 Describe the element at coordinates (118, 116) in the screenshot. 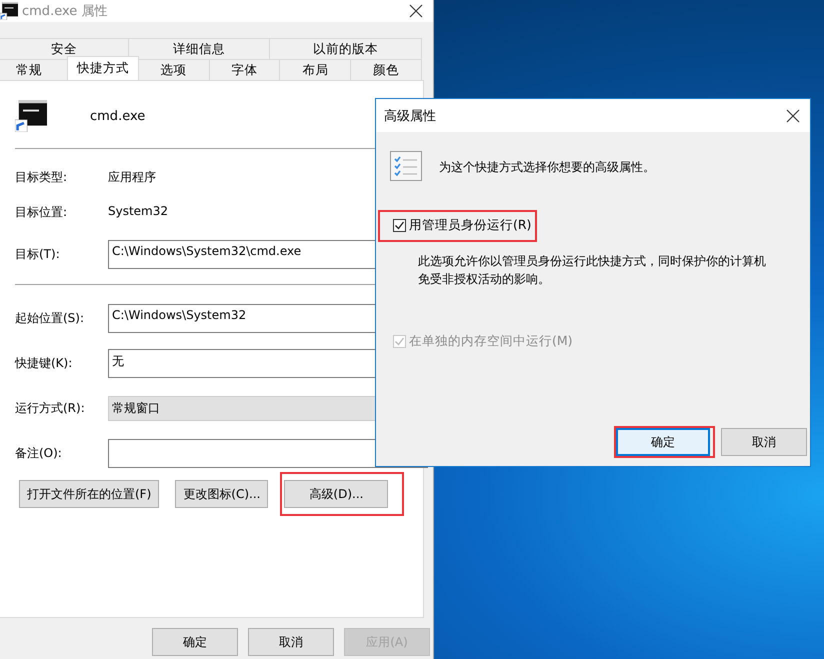

I see `file-name: cmd.exe` at that location.